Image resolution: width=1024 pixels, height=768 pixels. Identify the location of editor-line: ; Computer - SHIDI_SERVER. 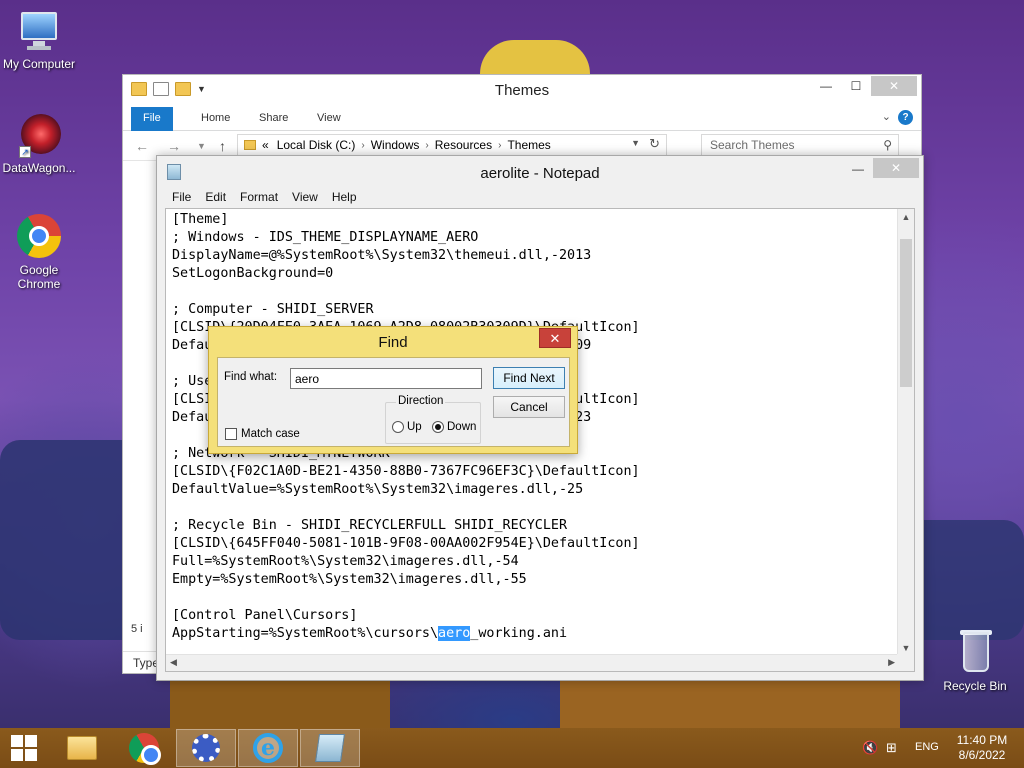
(273, 309).